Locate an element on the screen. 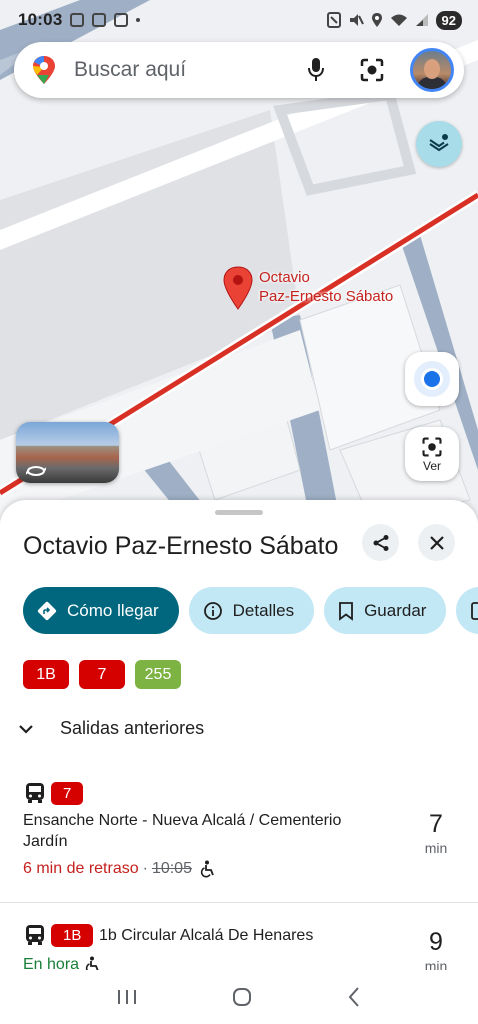 This screenshot has height=1024, width=478. lens-view-button: Ver is located at coordinates (432, 454).